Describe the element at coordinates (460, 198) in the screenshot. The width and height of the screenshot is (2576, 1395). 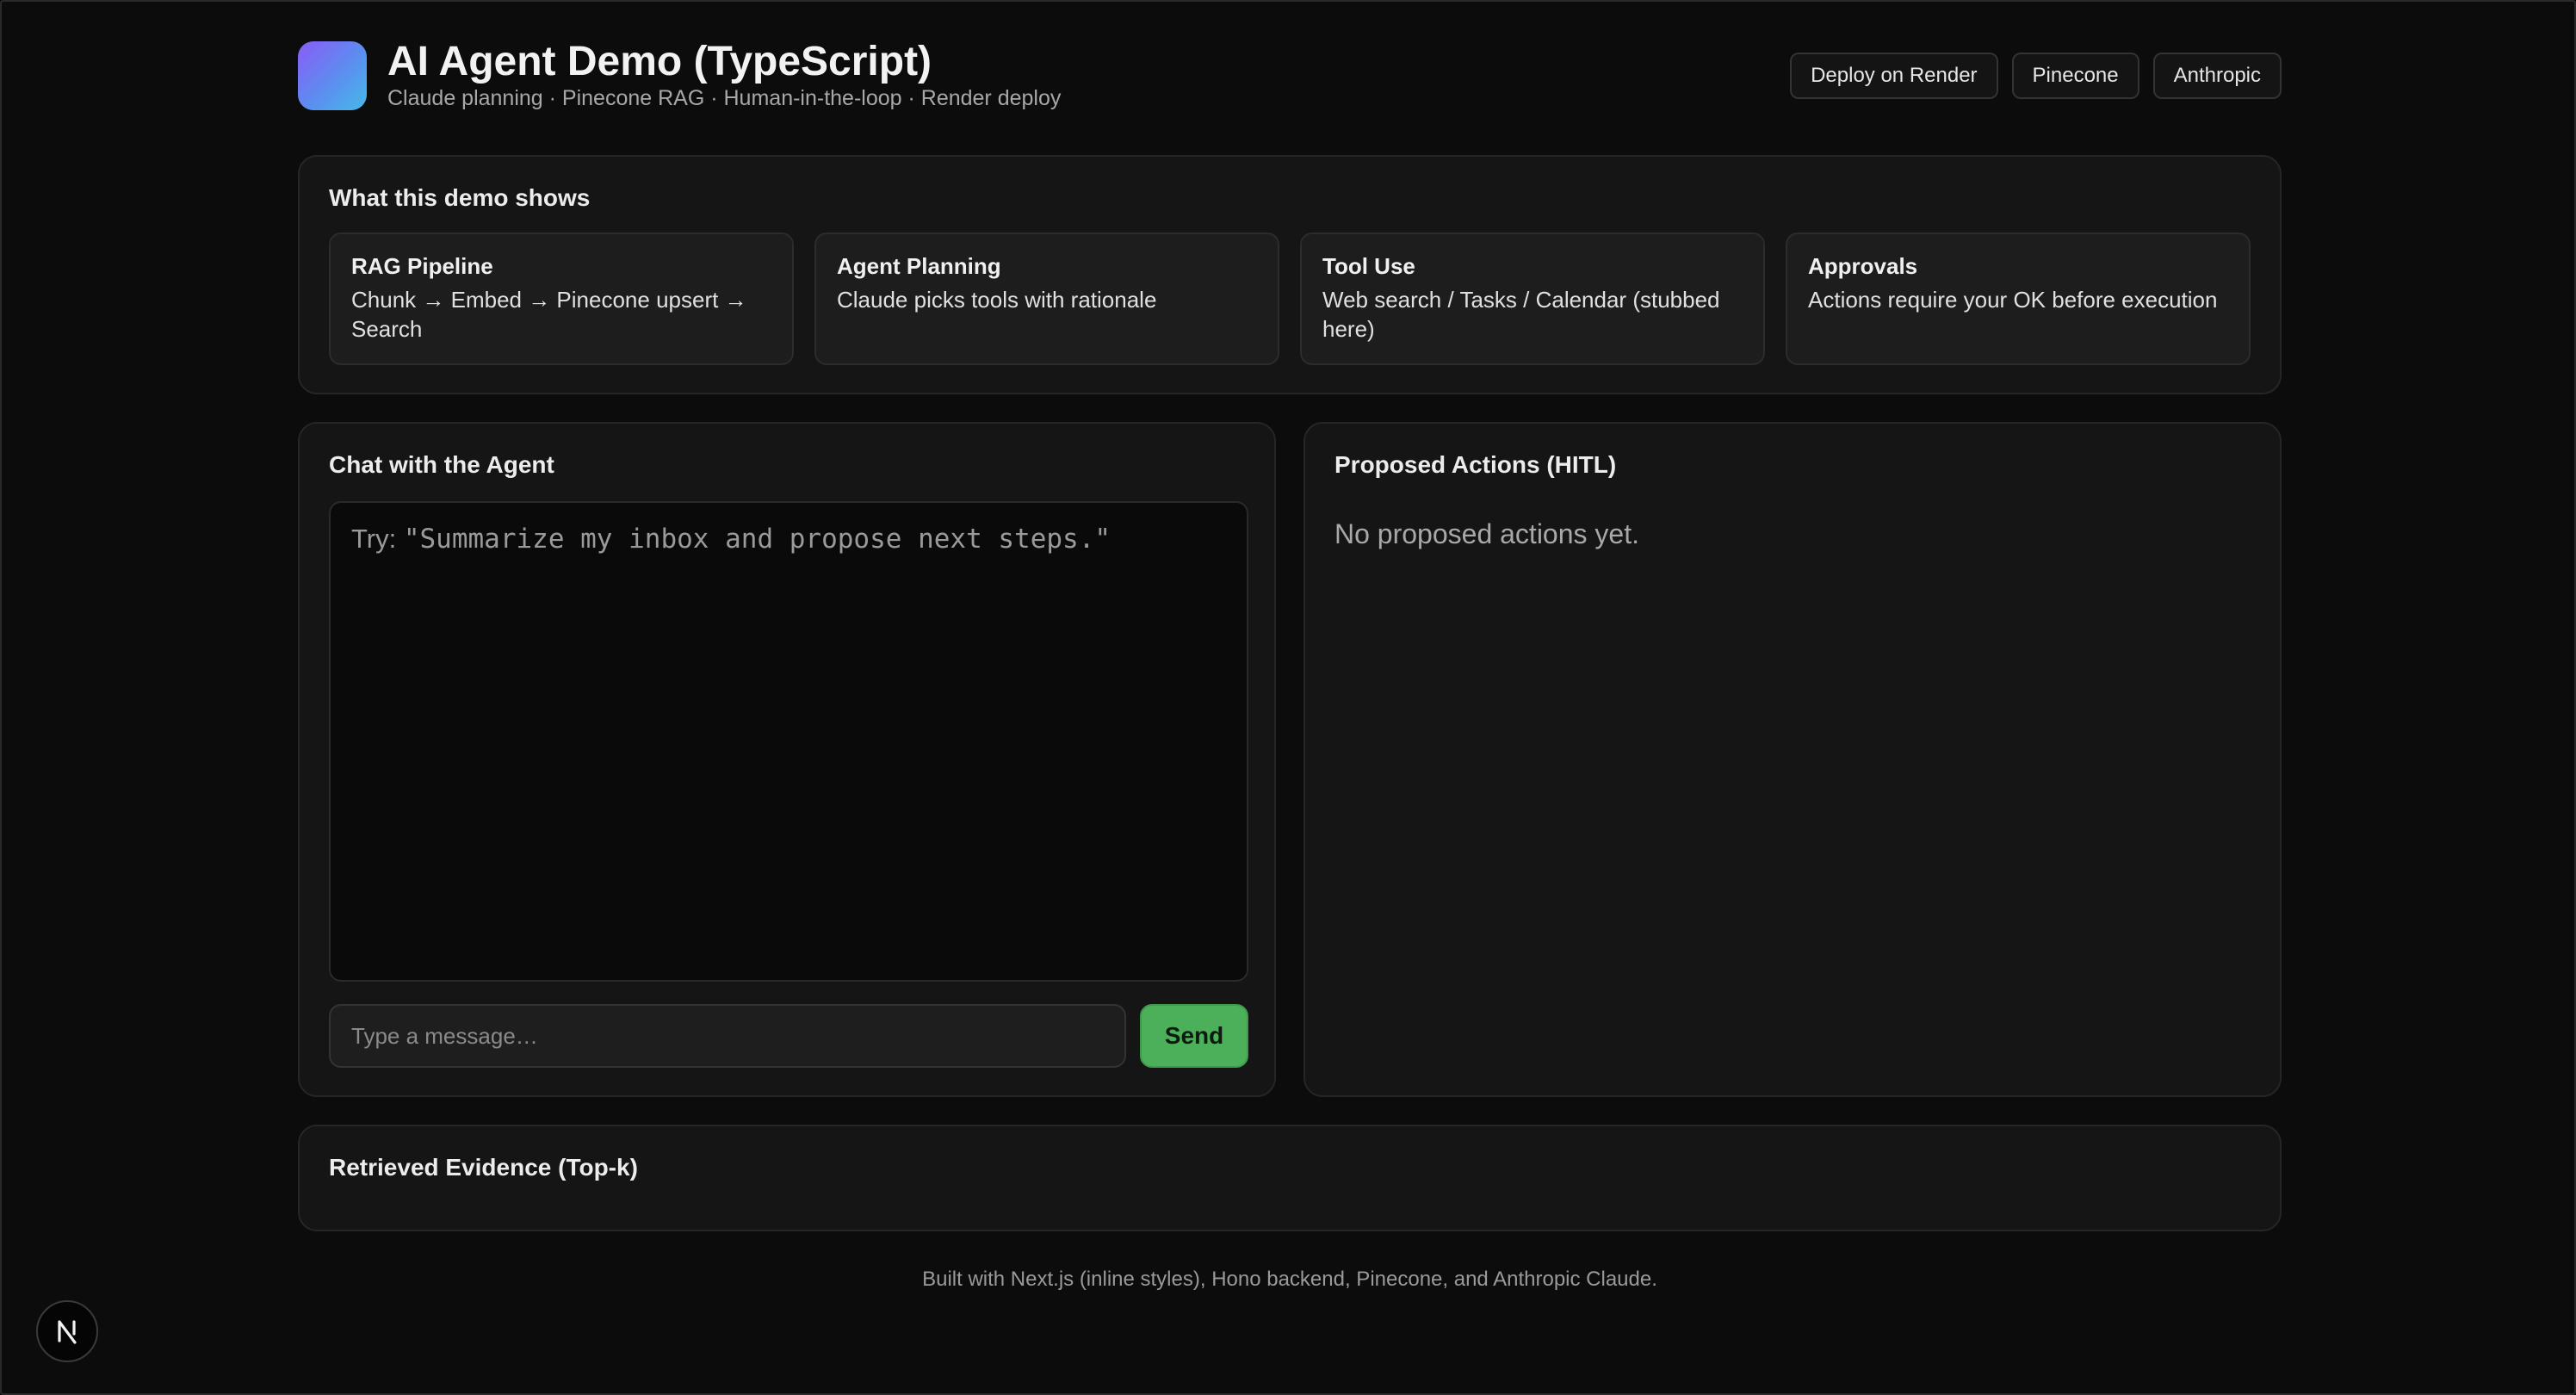
I see `features-title: What this demo shows` at that location.